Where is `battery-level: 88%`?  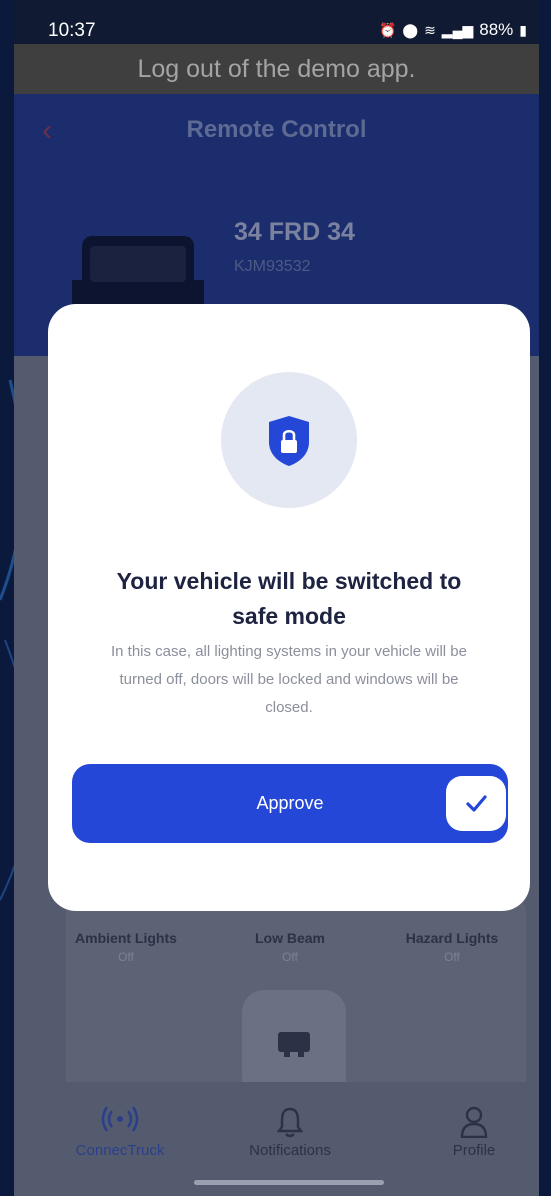 battery-level: 88% is located at coordinates (496, 29).